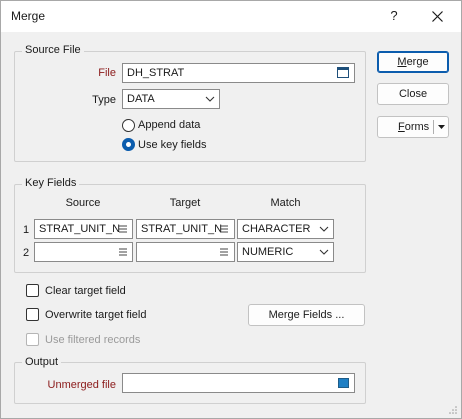  Describe the element at coordinates (95, 315) in the screenshot. I see `overwrite-target-label: Overwrite target field` at that location.